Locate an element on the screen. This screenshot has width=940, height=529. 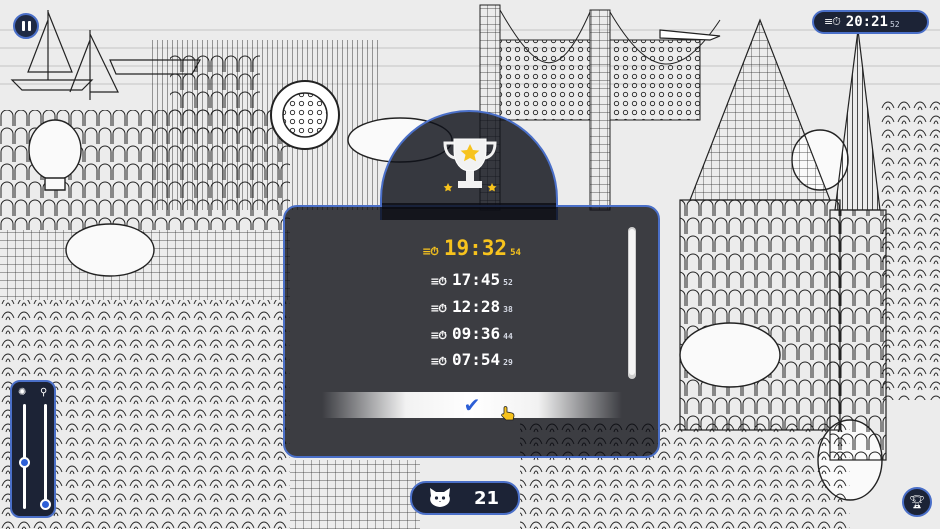
sun-icon: ✺ is located at coordinates (22, 392).